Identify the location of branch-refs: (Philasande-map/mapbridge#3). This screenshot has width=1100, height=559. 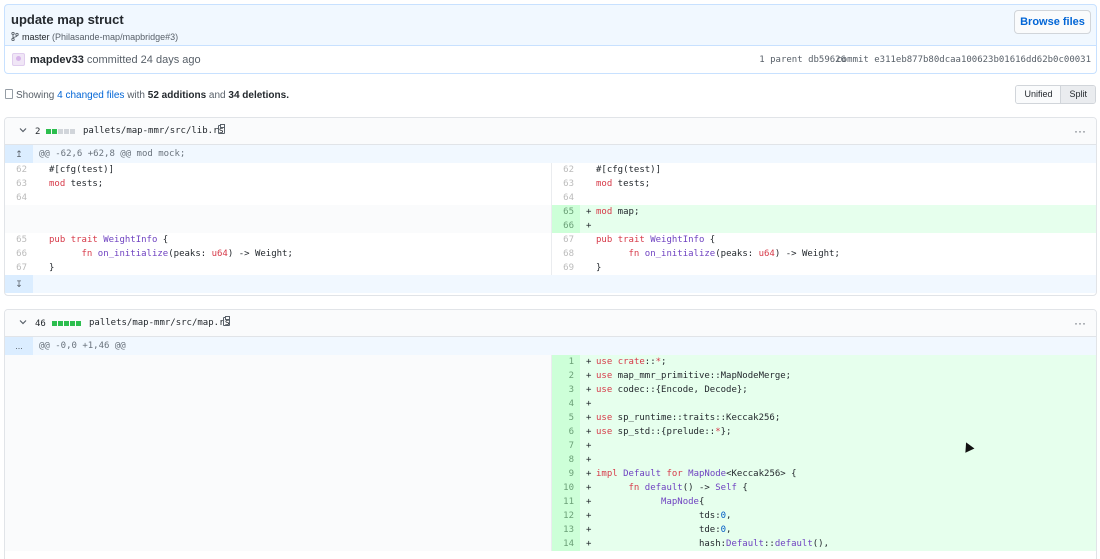
(115, 37).